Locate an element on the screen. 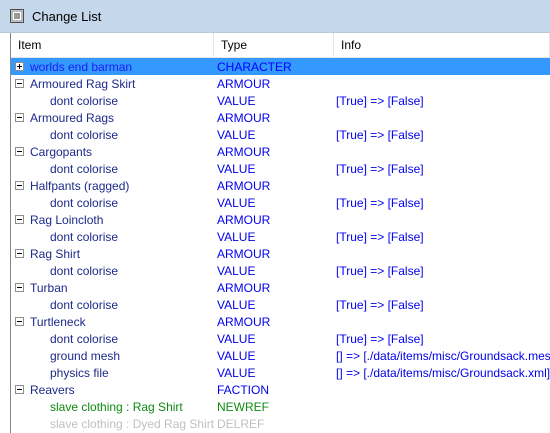  tree-row: Rag Loincloth ARMOUR is located at coordinates (280, 219).